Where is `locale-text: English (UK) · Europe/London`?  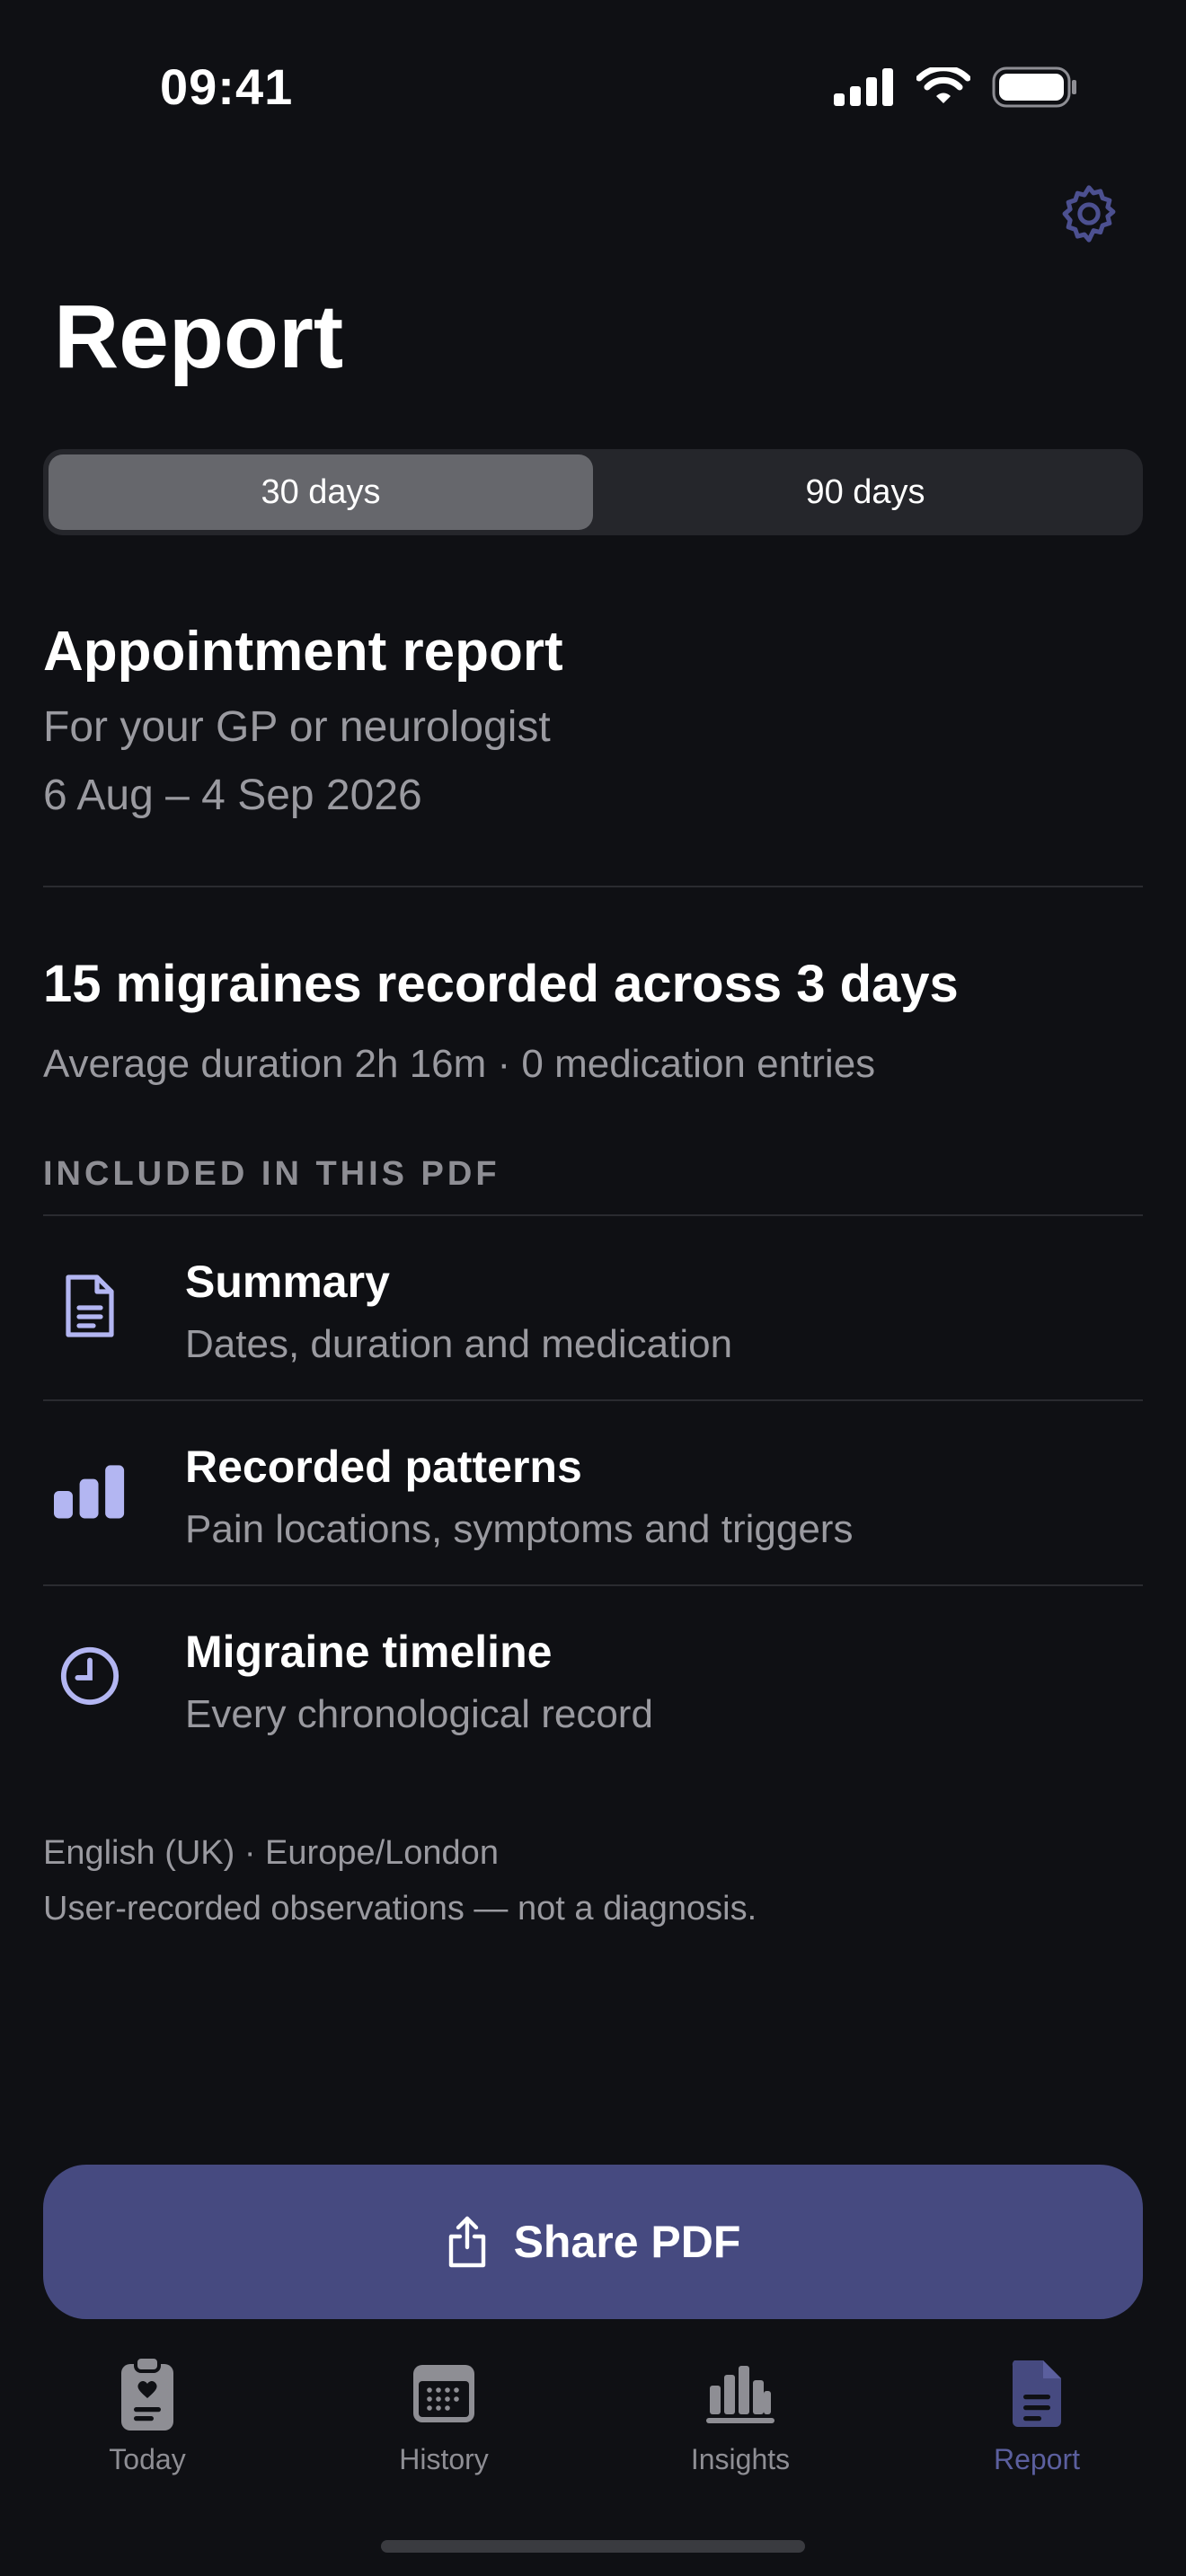 locale-text: English (UK) · Europe/London is located at coordinates (271, 1853).